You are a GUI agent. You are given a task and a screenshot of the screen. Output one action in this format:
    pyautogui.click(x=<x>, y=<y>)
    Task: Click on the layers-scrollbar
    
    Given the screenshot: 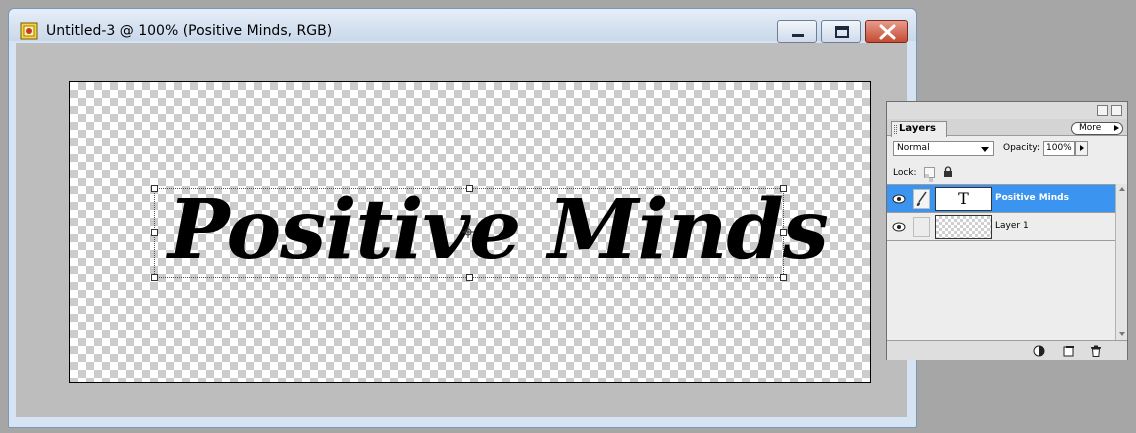 What is the action you would take?
    pyautogui.click(x=1121, y=262)
    